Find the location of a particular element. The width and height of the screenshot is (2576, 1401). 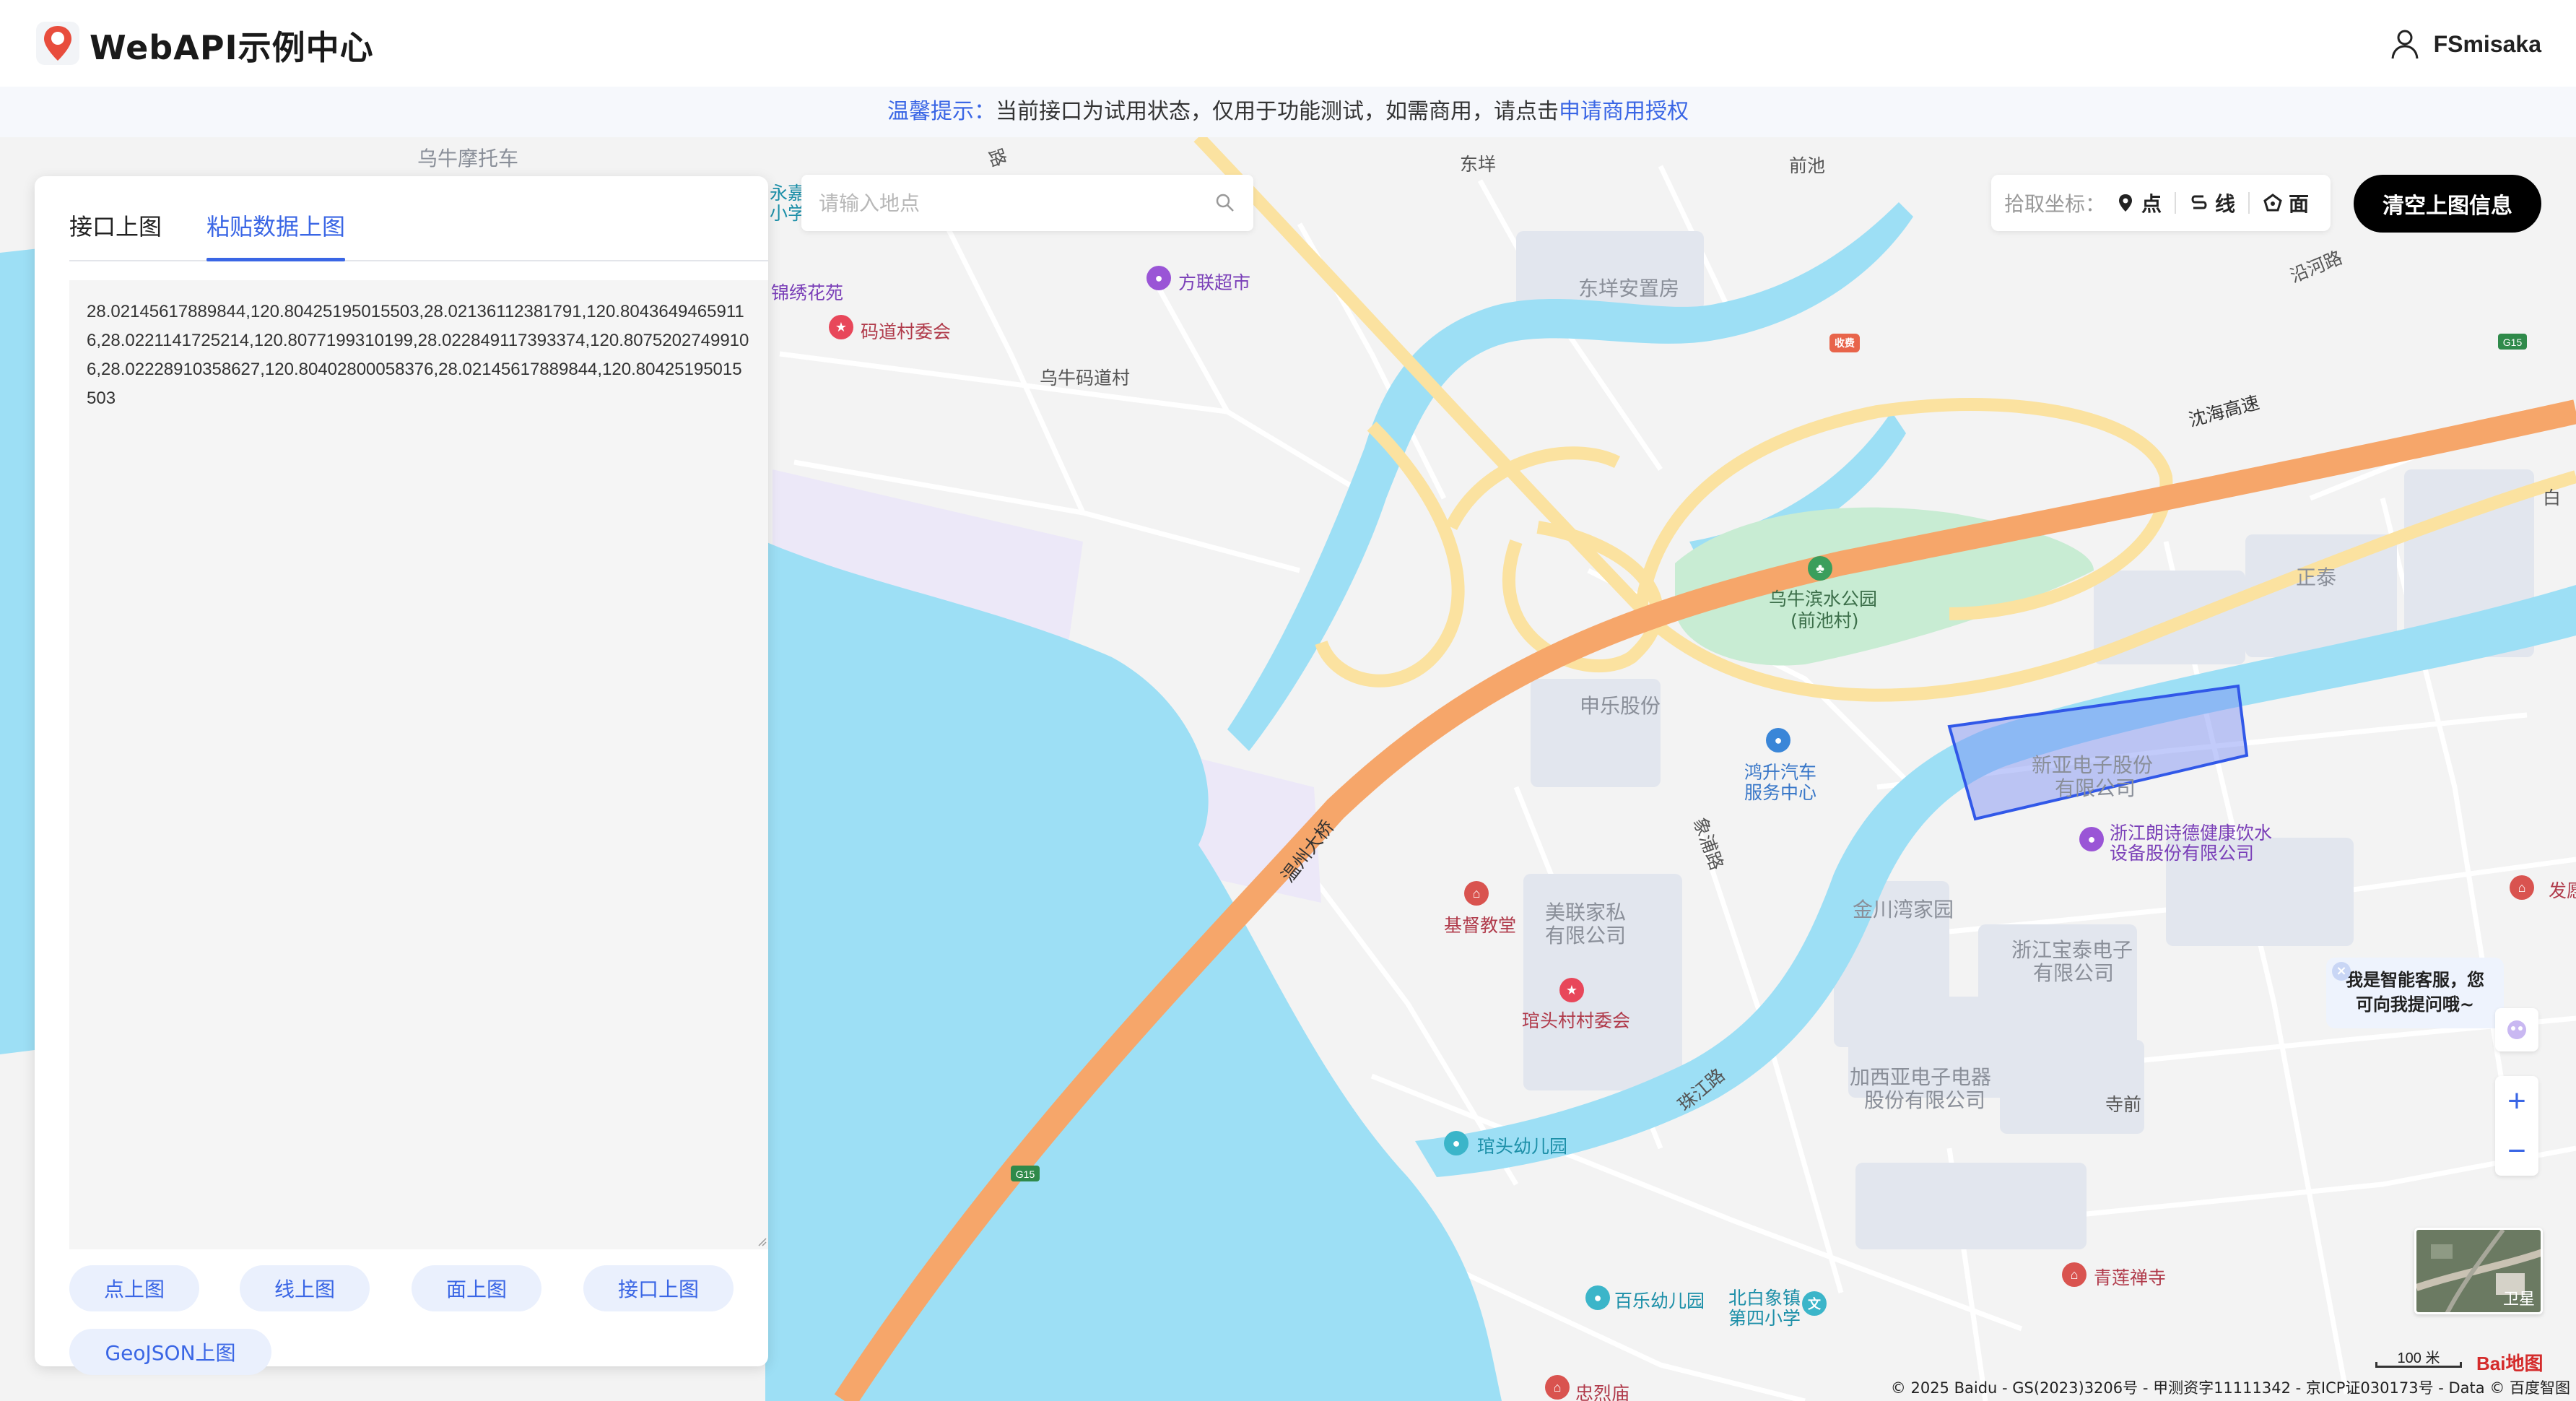

notice-message: 当前接口为试用状态，仅用于功能测试，如需商用，请点击 is located at coordinates (1277, 111).